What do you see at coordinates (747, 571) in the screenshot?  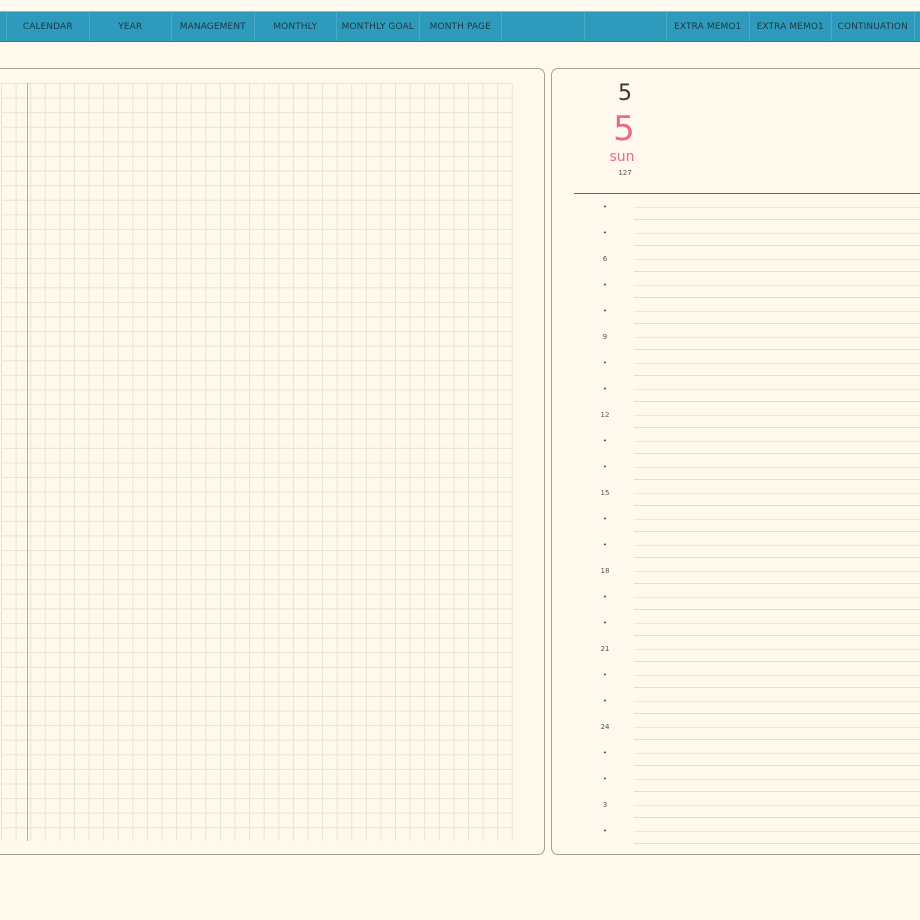 I see `timeline-row: 18` at bounding box center [747, 571].